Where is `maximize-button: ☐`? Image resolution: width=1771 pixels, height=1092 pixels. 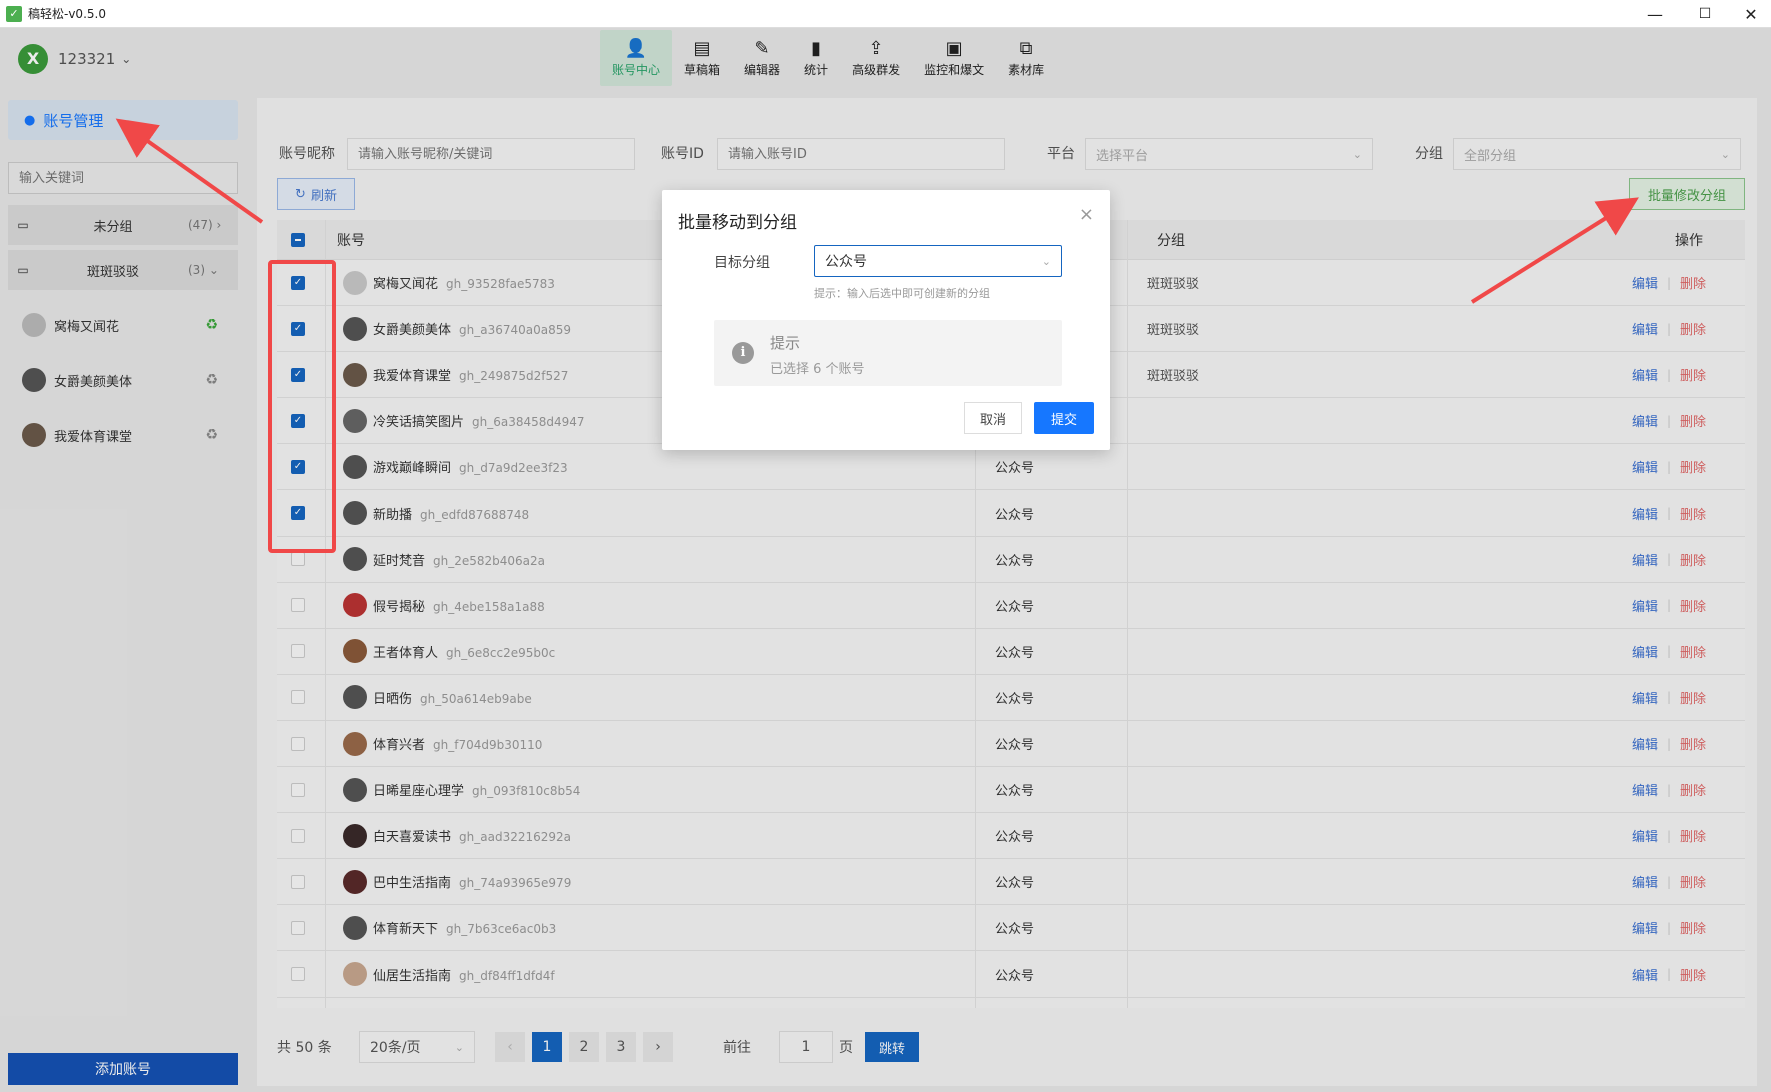
maximize-button: ☐ is located at coordinates (1705, 14).